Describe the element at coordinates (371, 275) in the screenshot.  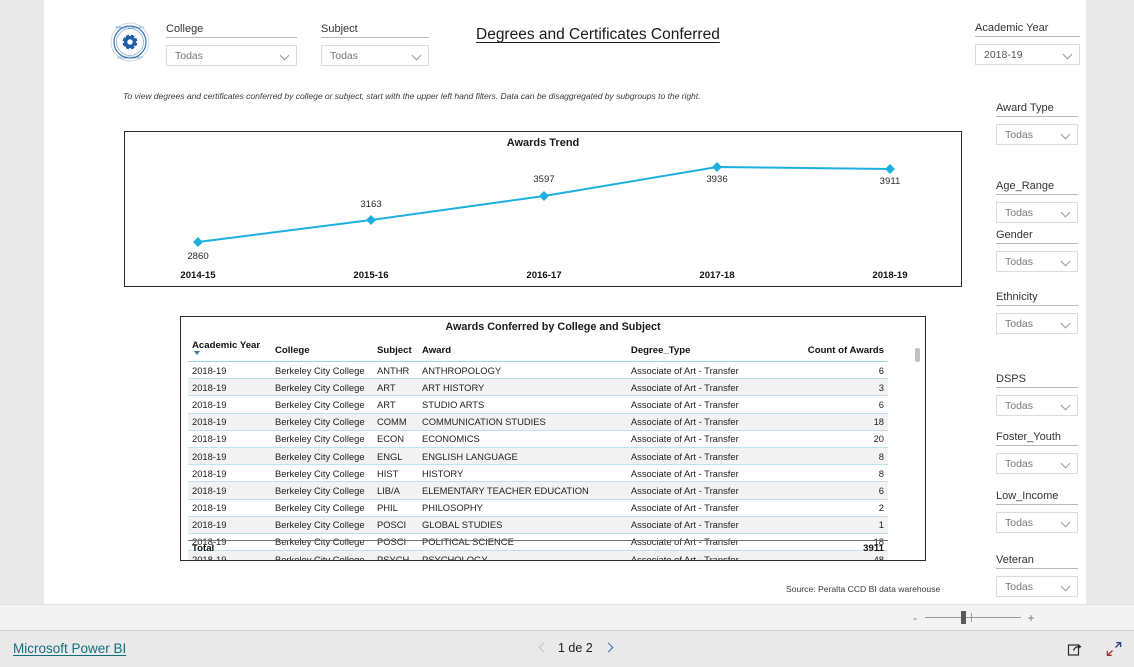
I see `chart-category-label: 2015-16` at that location.